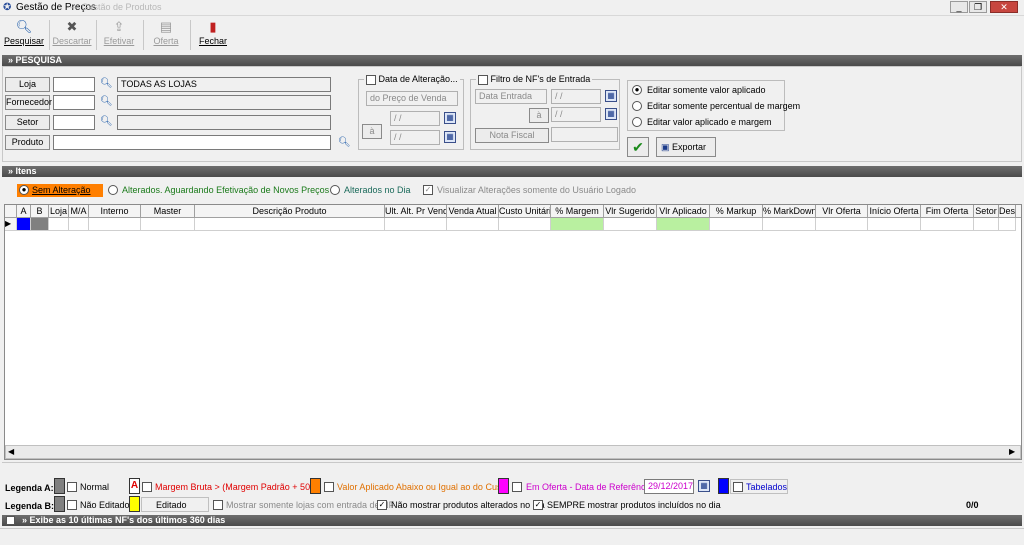 The width and height of the screenshot is (1024, 545). I want to click on nf-date-to-input: / /, so click(576, 114).